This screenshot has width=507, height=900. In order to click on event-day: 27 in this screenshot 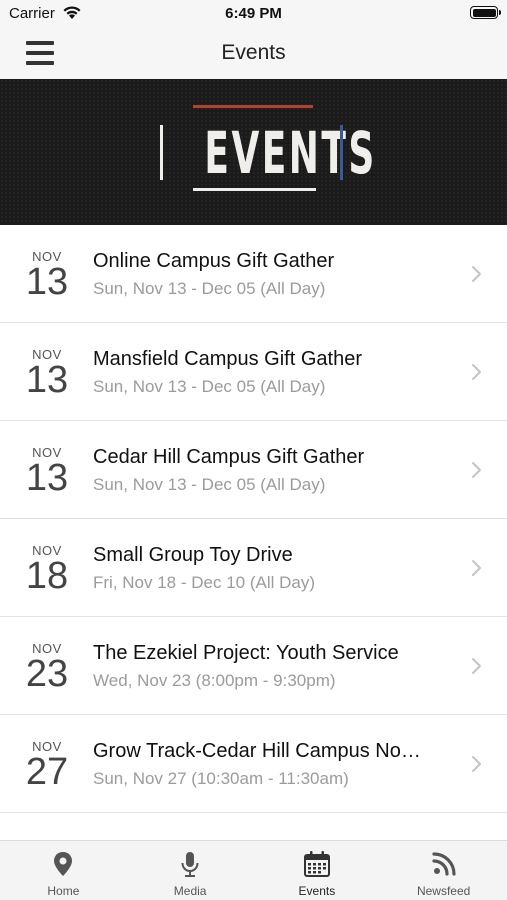, I will do `click(47, 772)`.